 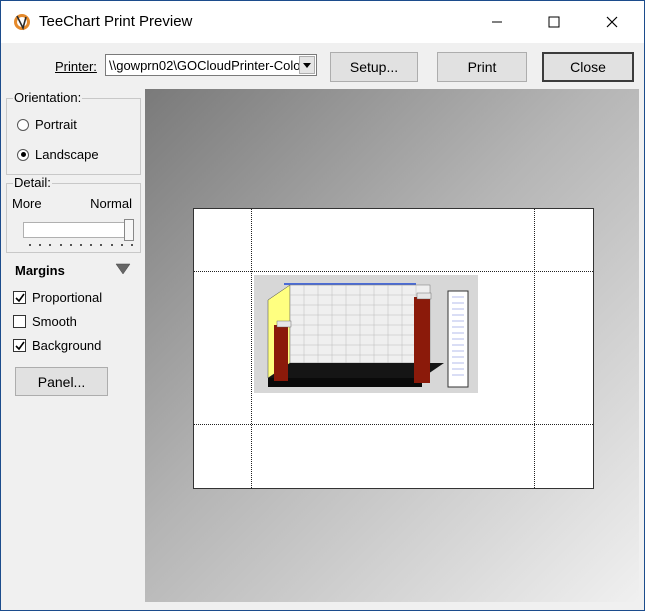 I want to click on printer-label-text: Printer:, so click(x=76, y=66).